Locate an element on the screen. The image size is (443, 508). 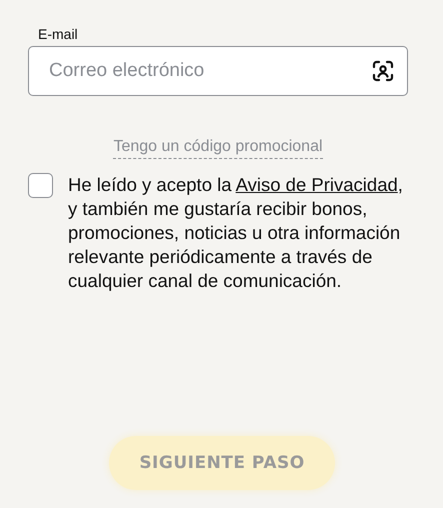
email-field: Correo electrónico is located at coordinates (218, 71).